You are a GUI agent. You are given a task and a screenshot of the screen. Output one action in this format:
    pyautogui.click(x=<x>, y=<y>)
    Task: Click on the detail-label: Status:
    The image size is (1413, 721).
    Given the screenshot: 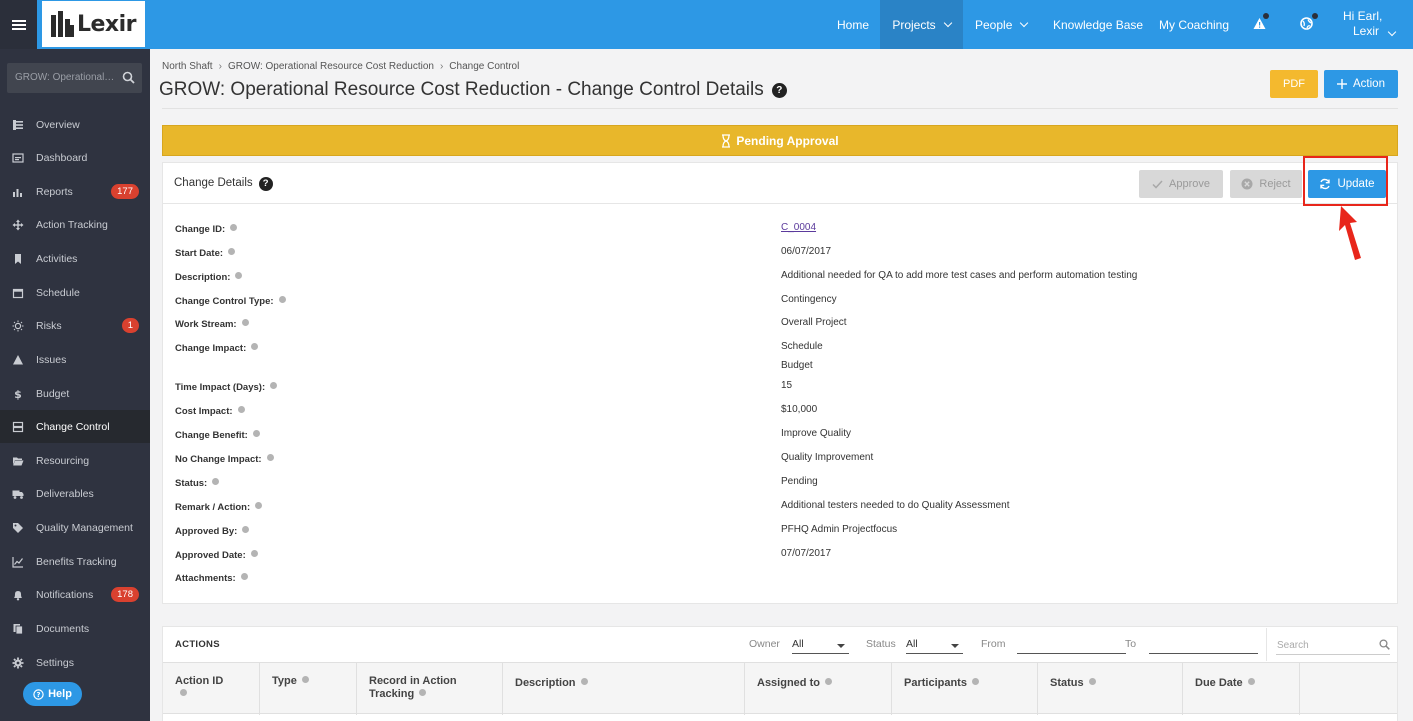 What is the action you would take?
    pyautogui.click(x=197, y=483)
    